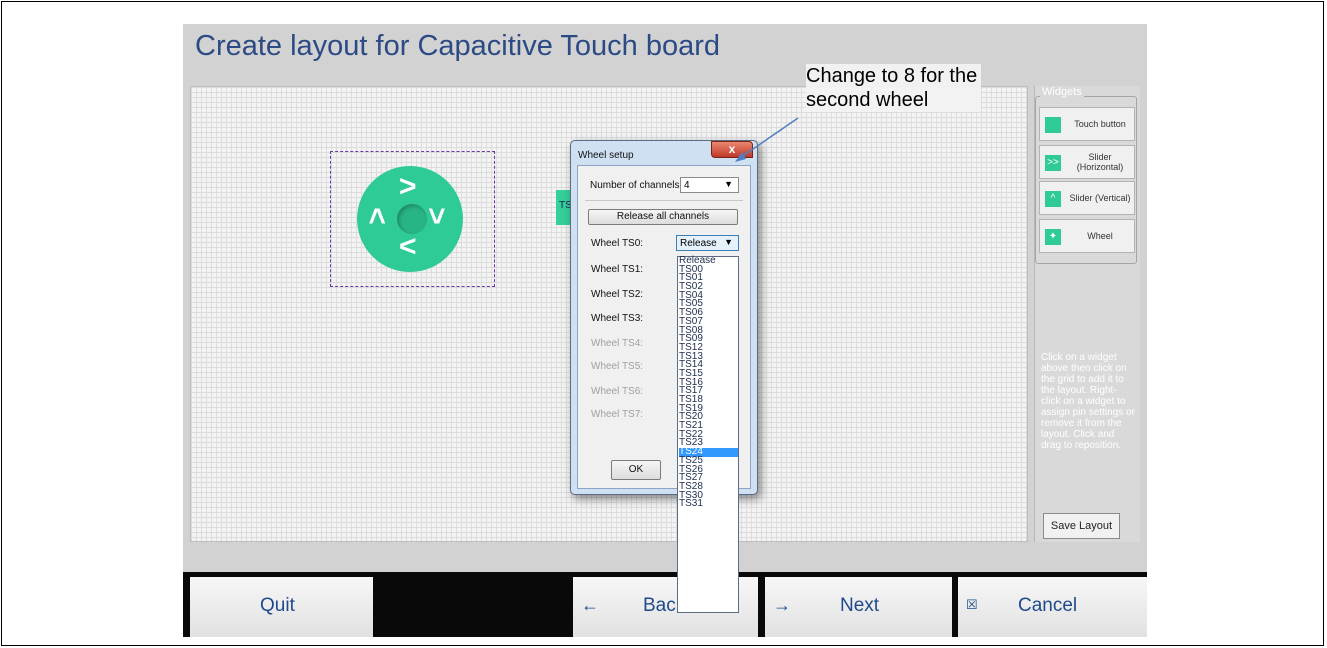  Describe the element at coordinates (1081, 526) in the screenshot. I see `save-layout-button: Save Layout` at that location.